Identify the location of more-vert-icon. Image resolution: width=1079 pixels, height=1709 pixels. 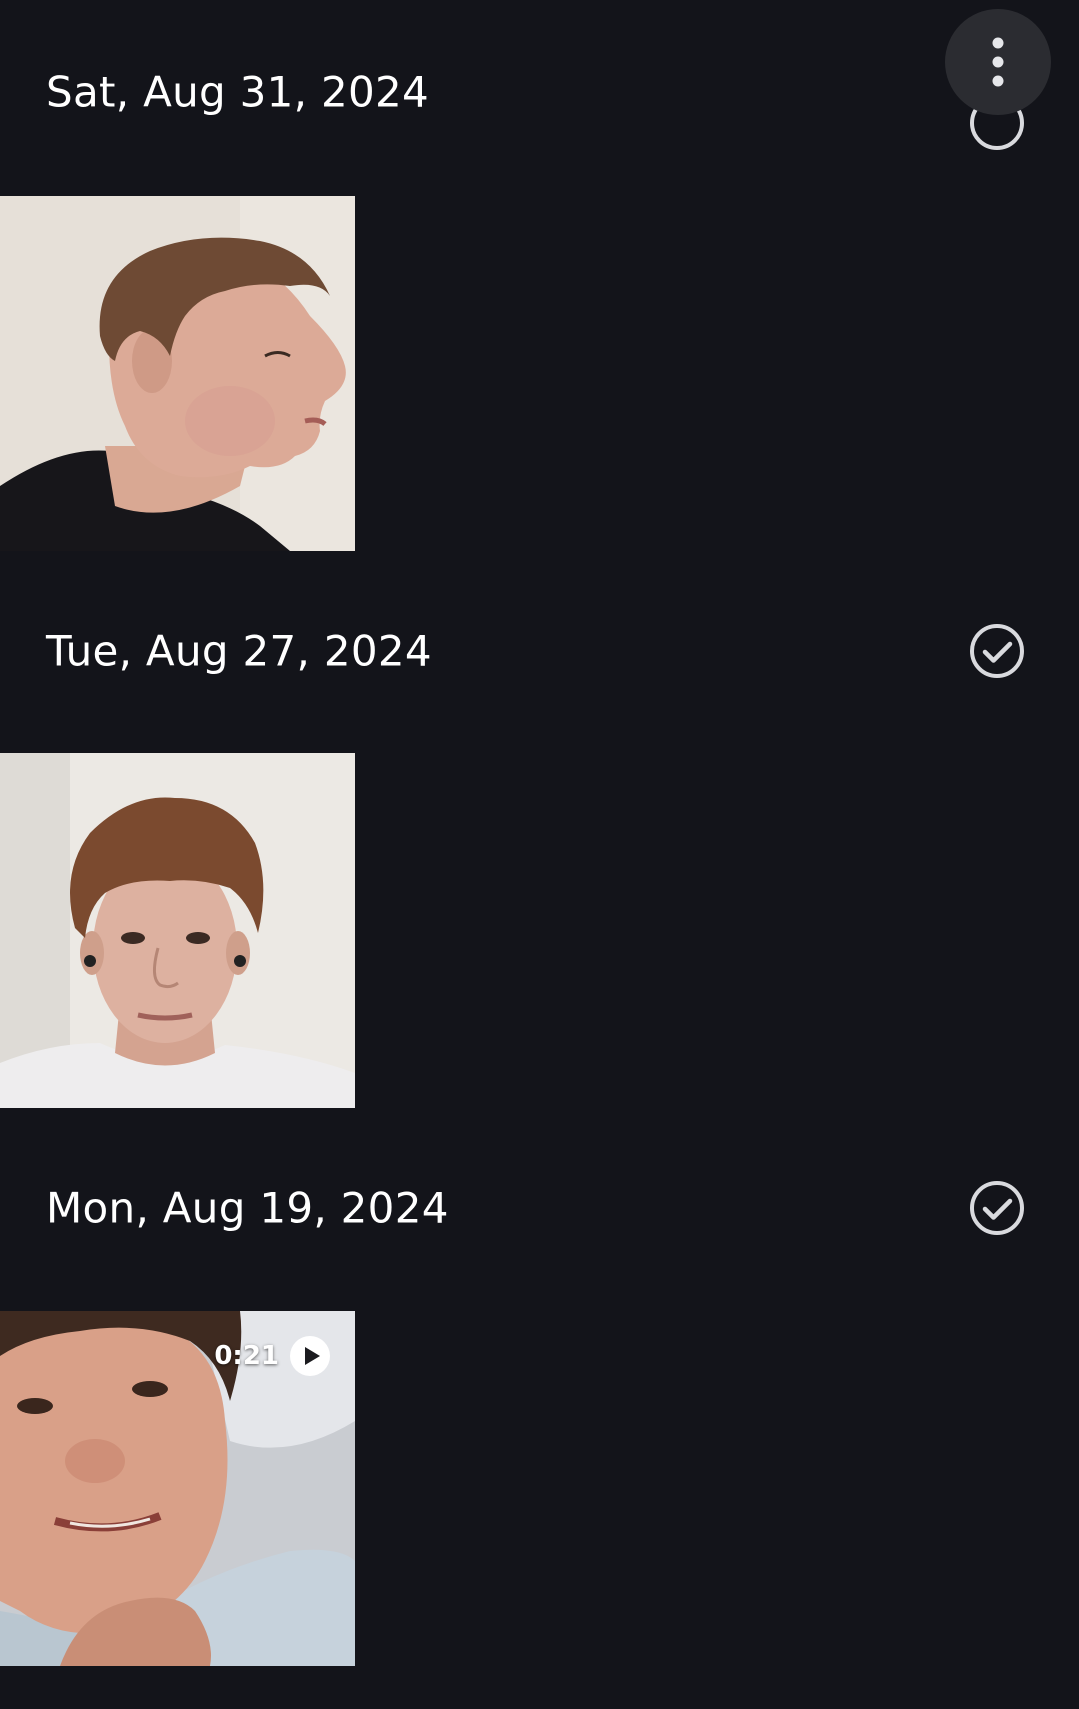
(998, 62).